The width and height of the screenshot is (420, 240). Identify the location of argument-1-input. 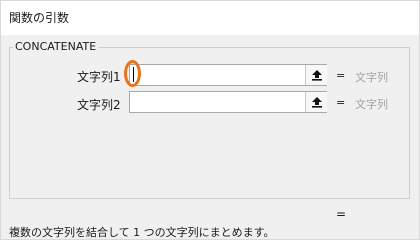
(228, 75).